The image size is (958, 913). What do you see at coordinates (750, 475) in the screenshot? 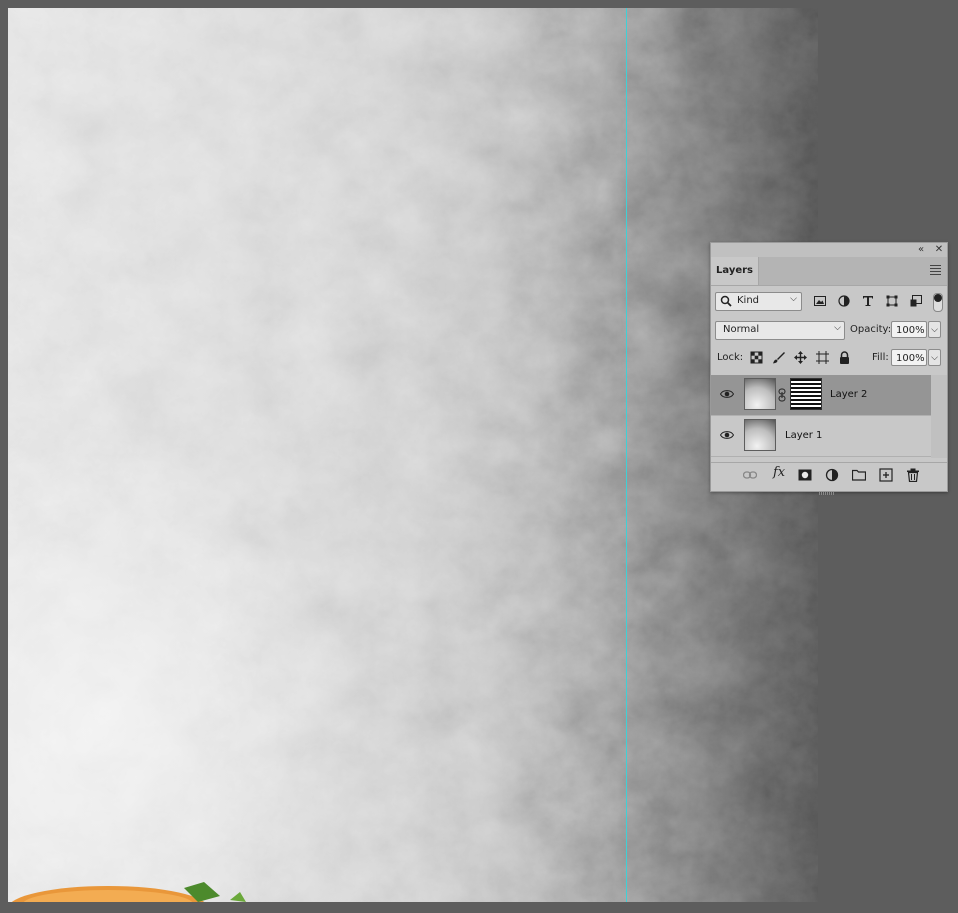
I see `link-layers-icon` at bounding box center [750, 475].